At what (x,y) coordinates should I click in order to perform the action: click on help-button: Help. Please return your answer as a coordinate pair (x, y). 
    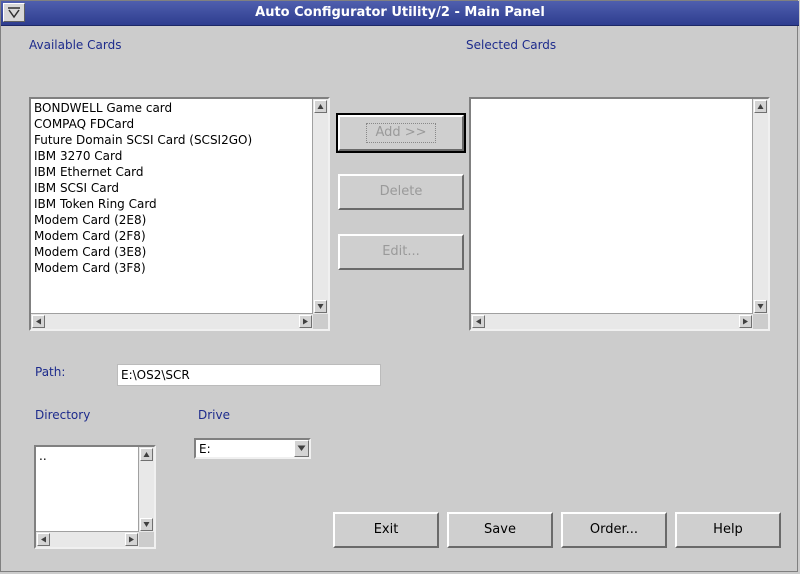
    Looking at the image, I should click on (728, 530).